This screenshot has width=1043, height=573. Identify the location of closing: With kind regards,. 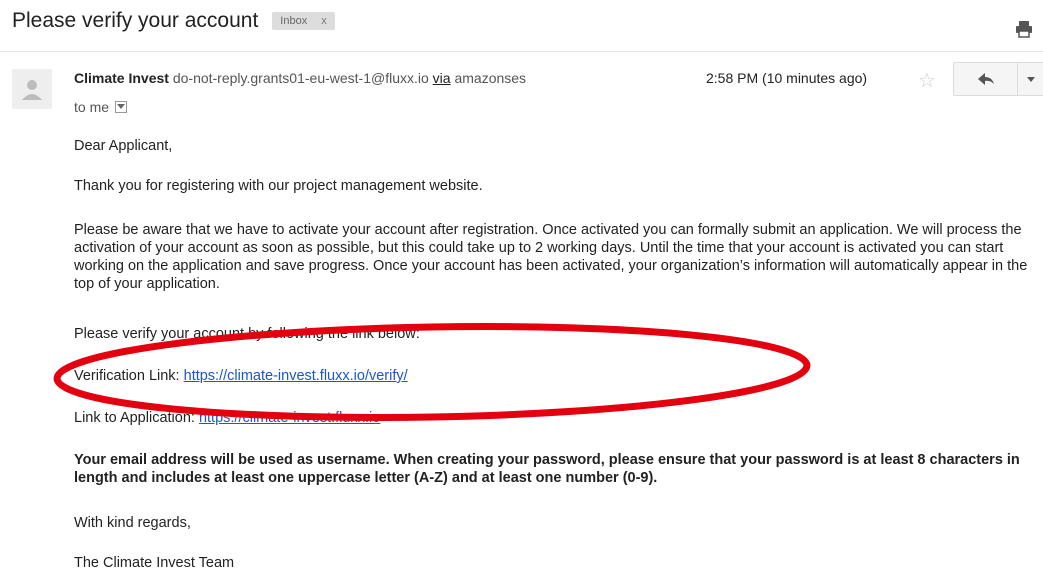
(132, 523).